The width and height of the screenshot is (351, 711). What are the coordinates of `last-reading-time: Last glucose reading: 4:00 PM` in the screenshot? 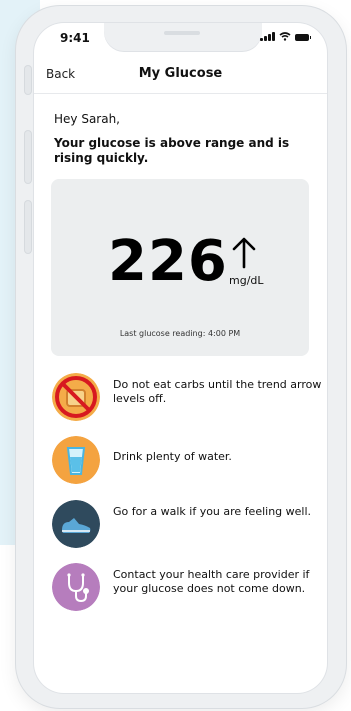 It's located at (180, 333).